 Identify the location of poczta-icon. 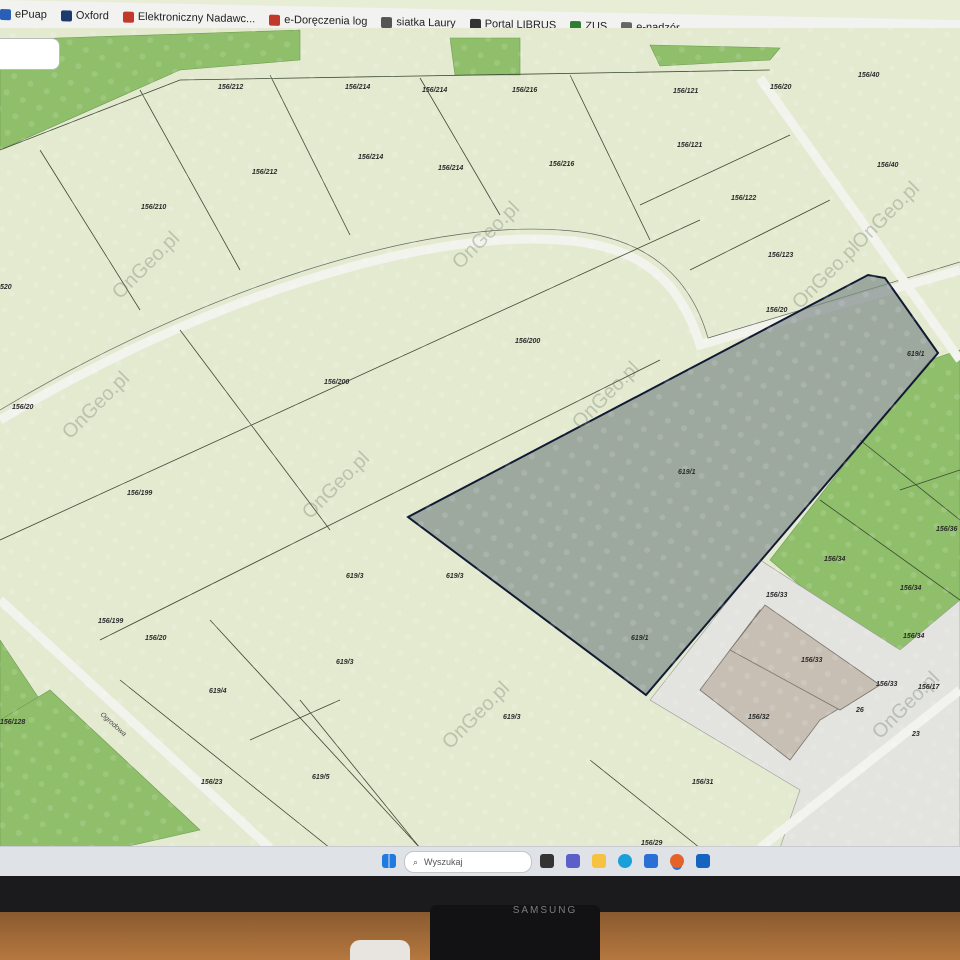
(128, 17).